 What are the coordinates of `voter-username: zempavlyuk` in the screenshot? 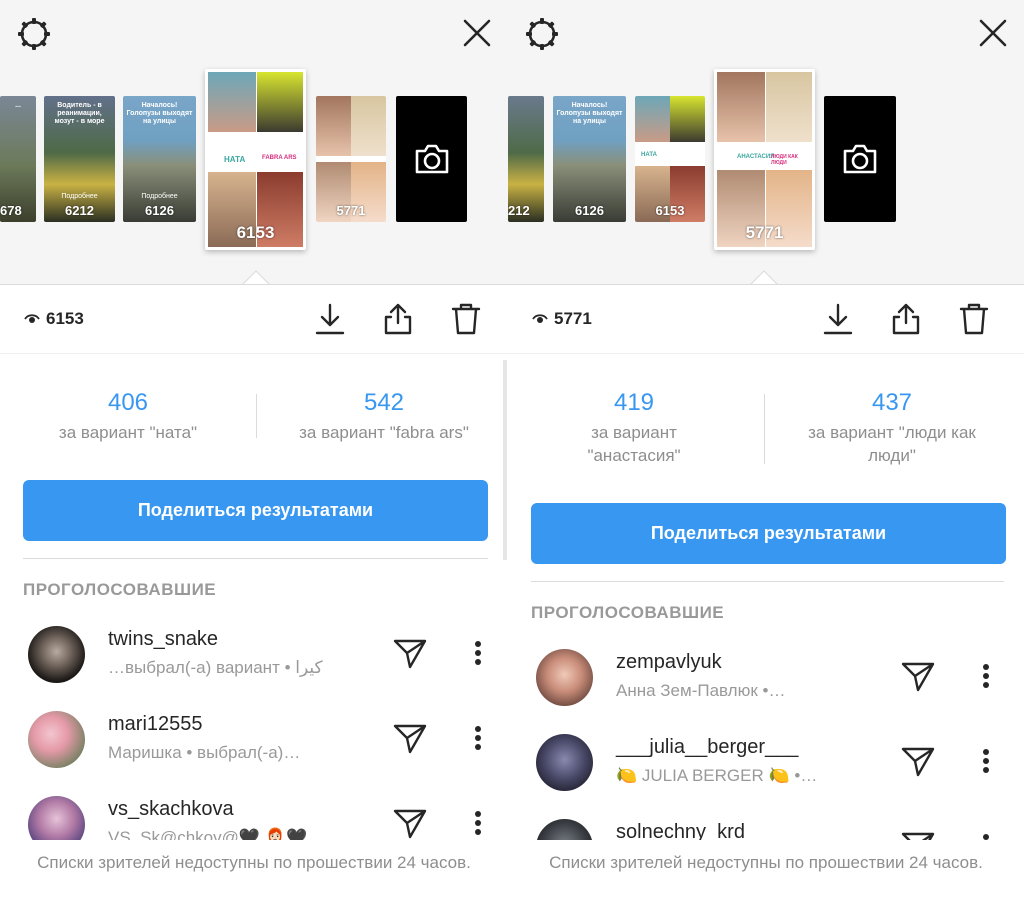 It's located at (669, 662).